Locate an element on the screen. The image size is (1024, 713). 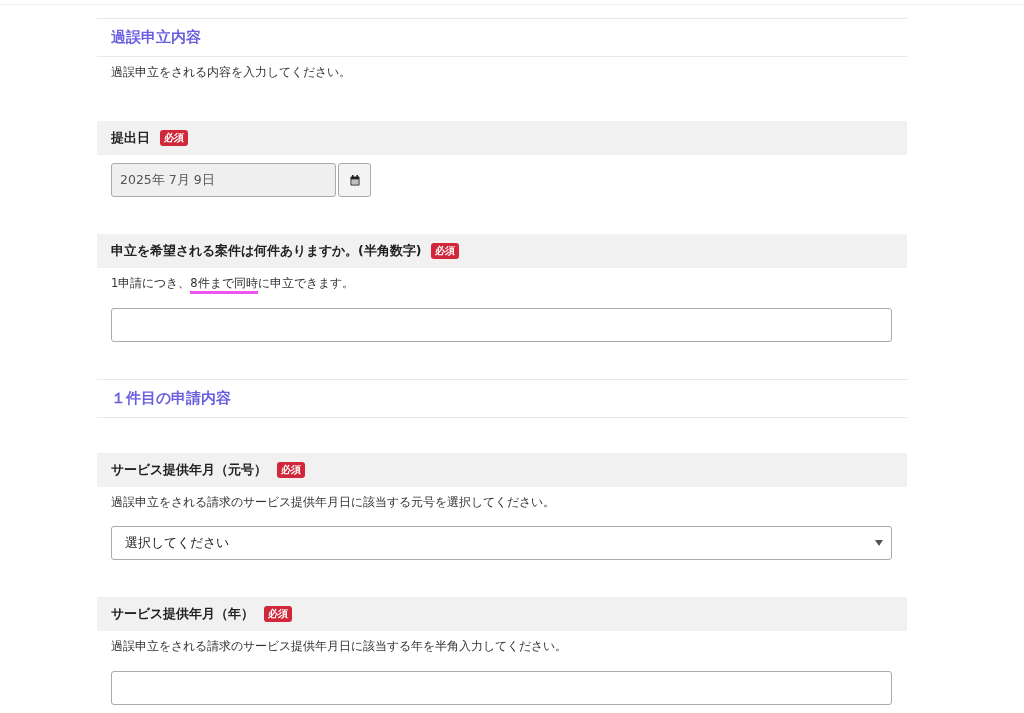
field-hint: 1申請につき、8件まで同時に申立できます。 is located at coordinates (502, 284).